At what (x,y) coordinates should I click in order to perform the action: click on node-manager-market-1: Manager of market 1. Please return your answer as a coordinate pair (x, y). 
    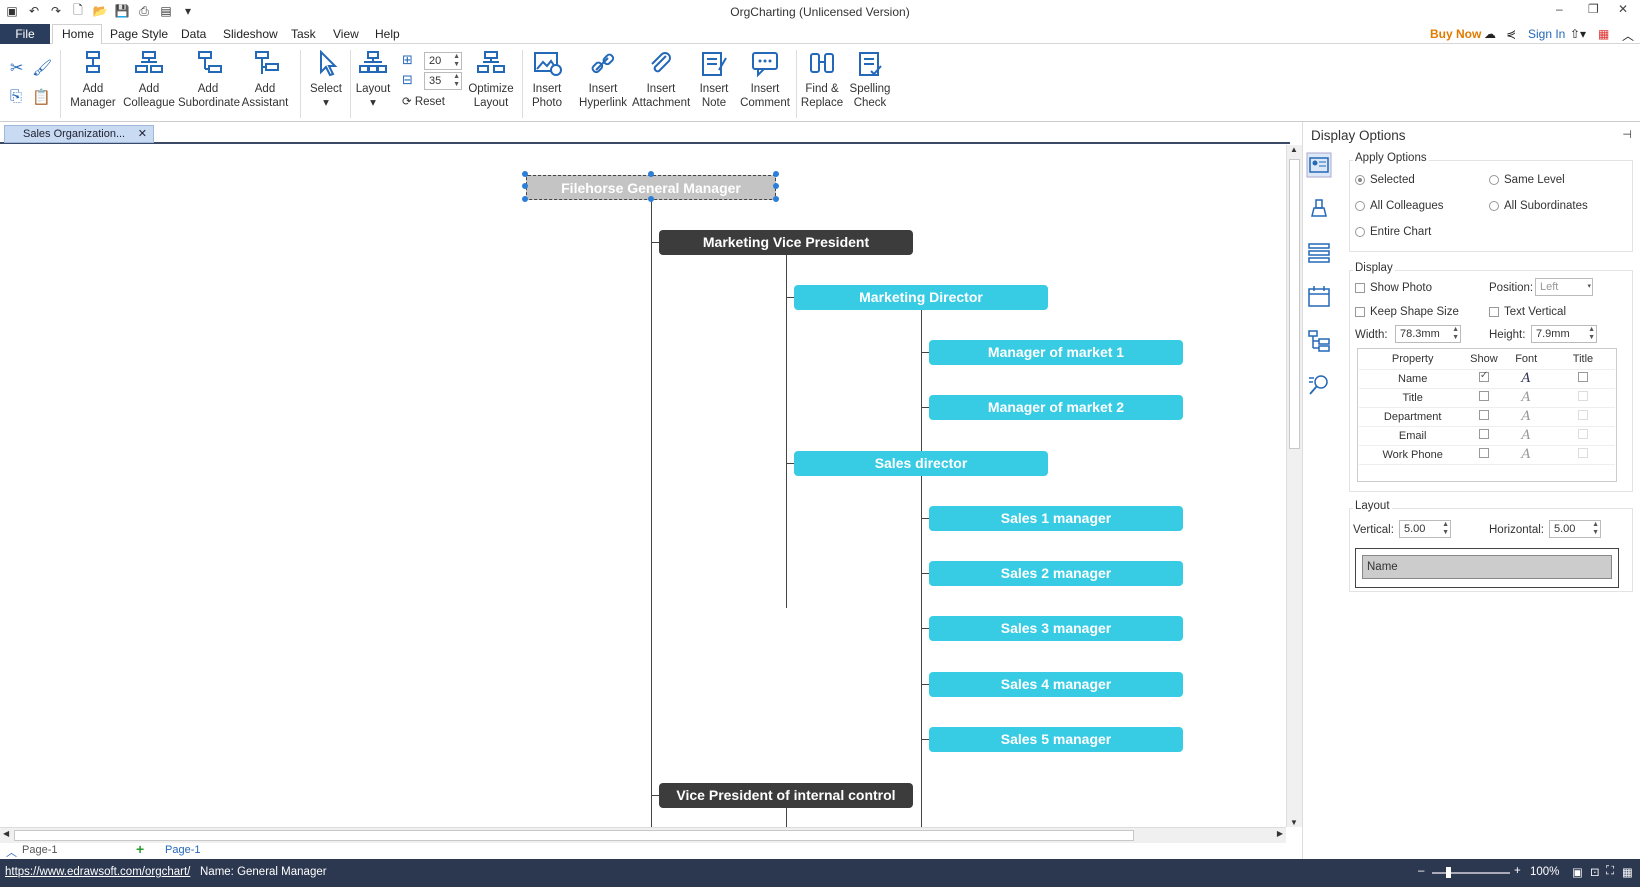
    Looking at the image, I should click on (1056, 352).